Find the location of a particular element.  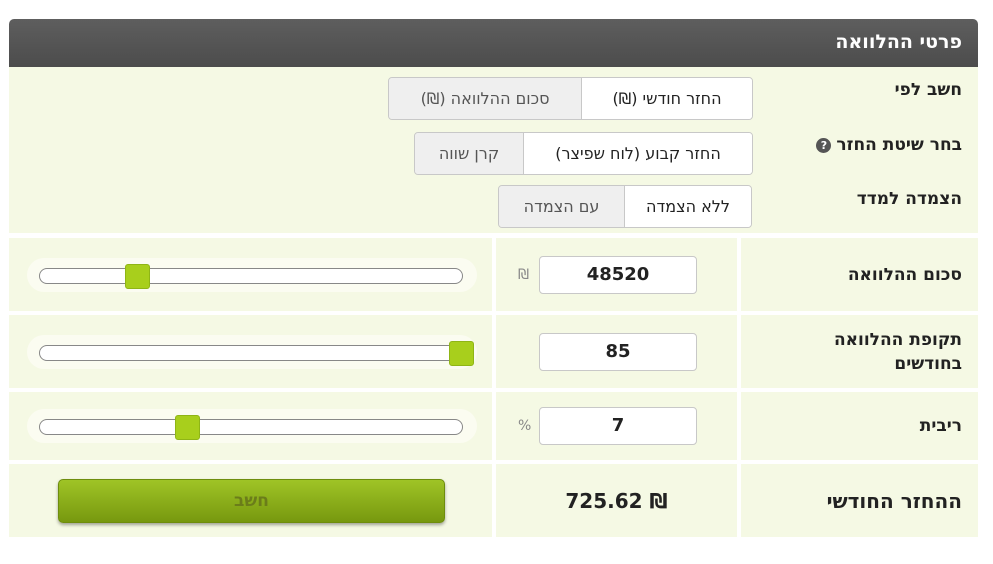

loan-period-input: 85 is located at coordinates (618, 351).